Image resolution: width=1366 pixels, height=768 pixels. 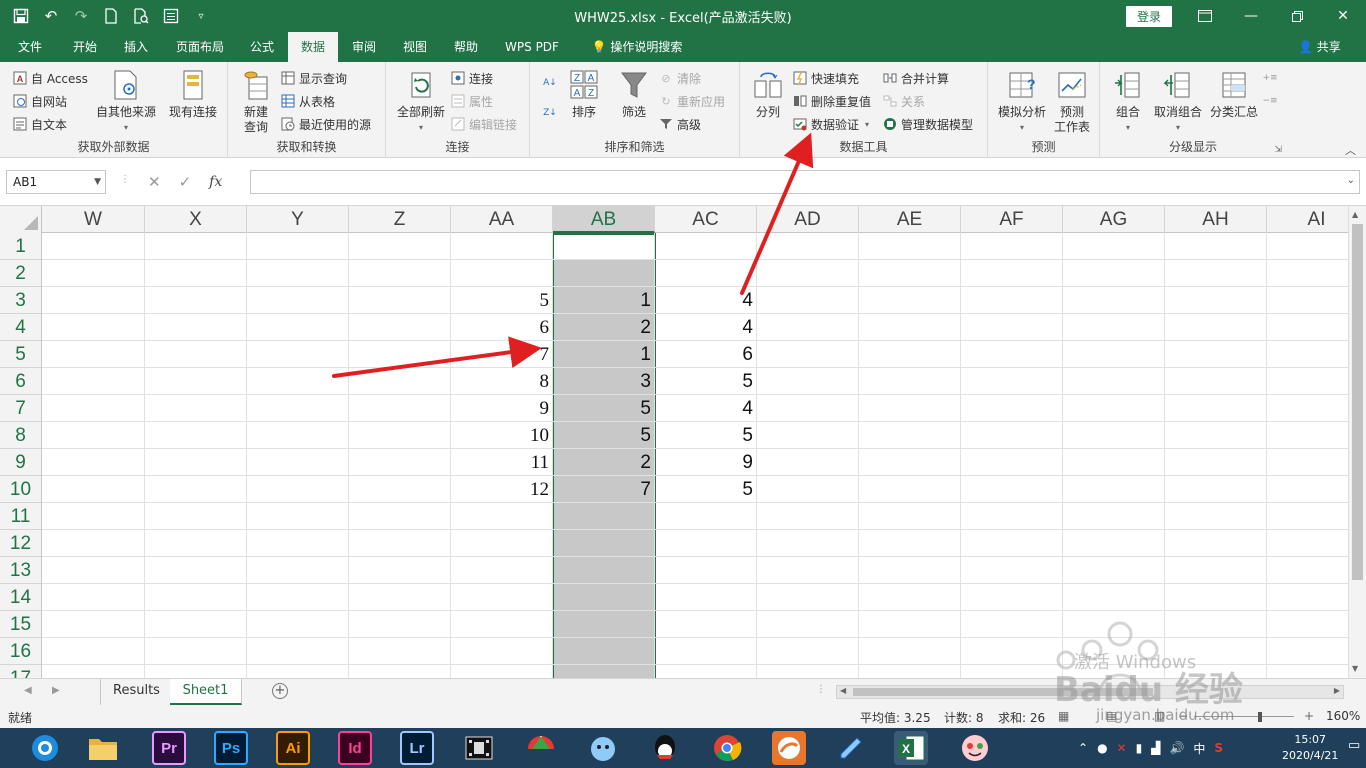 What do you see at coordinates (821, 689) in the screenshot?
I see `split-handle-icon: ⋮` at bounding box center [821, 689].